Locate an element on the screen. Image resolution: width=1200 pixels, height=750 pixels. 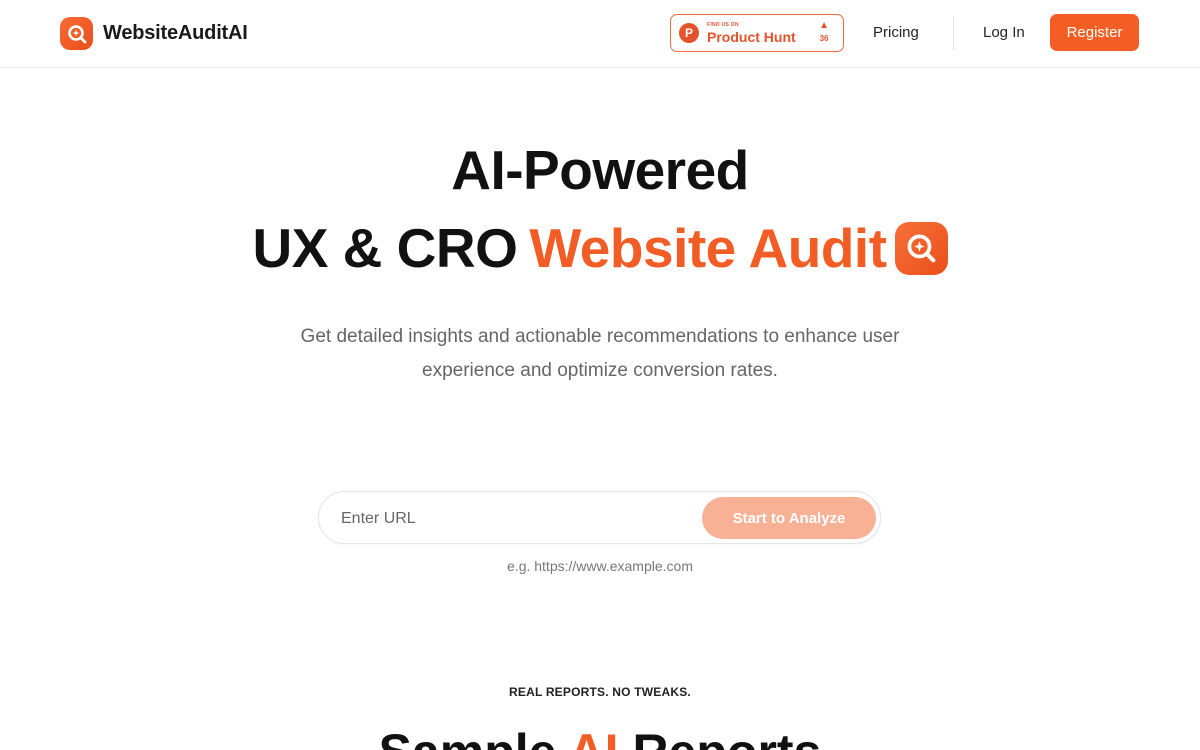
brand-name: WebsiteAuditAI is located at coordinates (175, 33).